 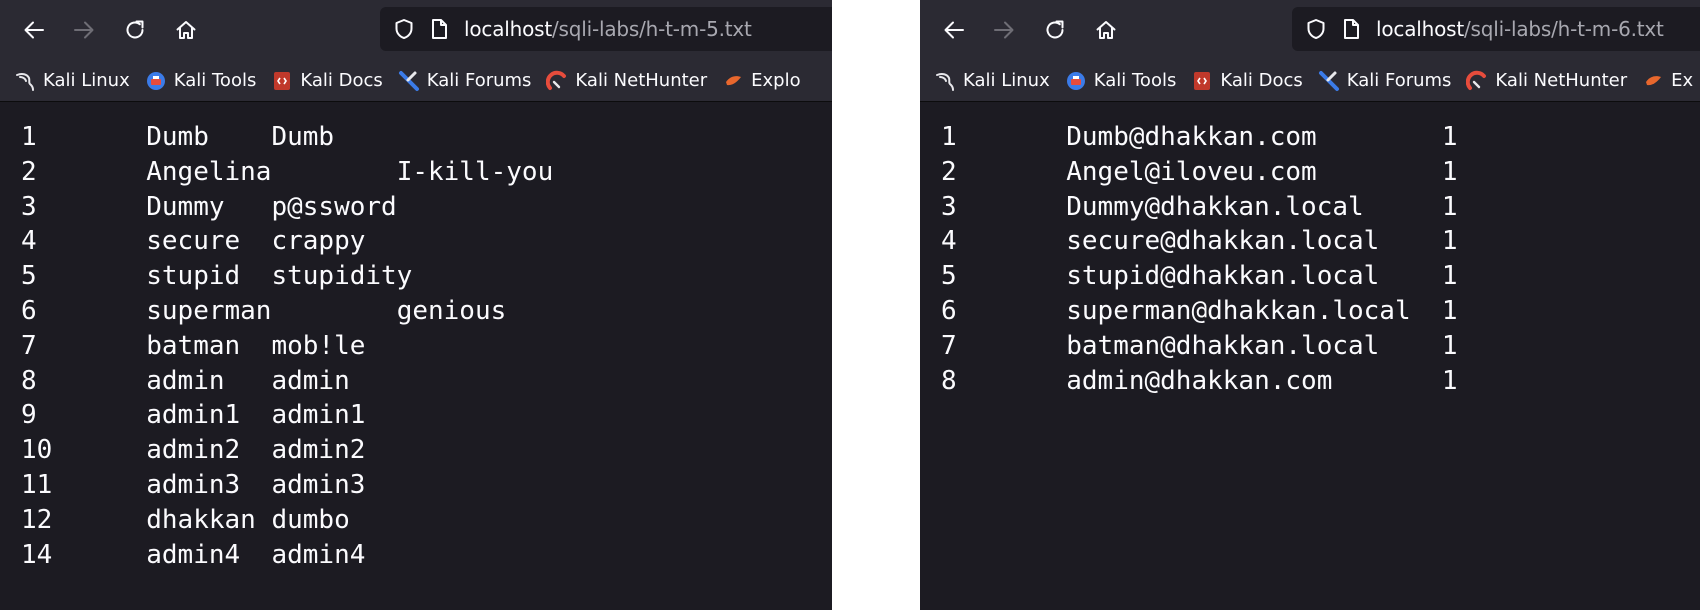 What do you see at coordinates (1682, 80) in the screenshot?
I see `bookmark-label: Ex` at bounding box center [1682, 80].